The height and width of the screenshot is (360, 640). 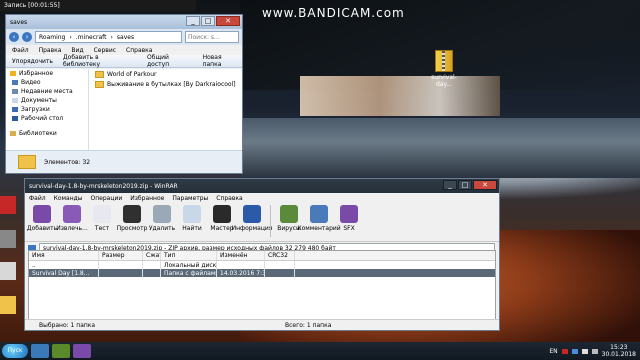 I want to click on back-arrow-icon: ‹, so click(x=14, y=37).